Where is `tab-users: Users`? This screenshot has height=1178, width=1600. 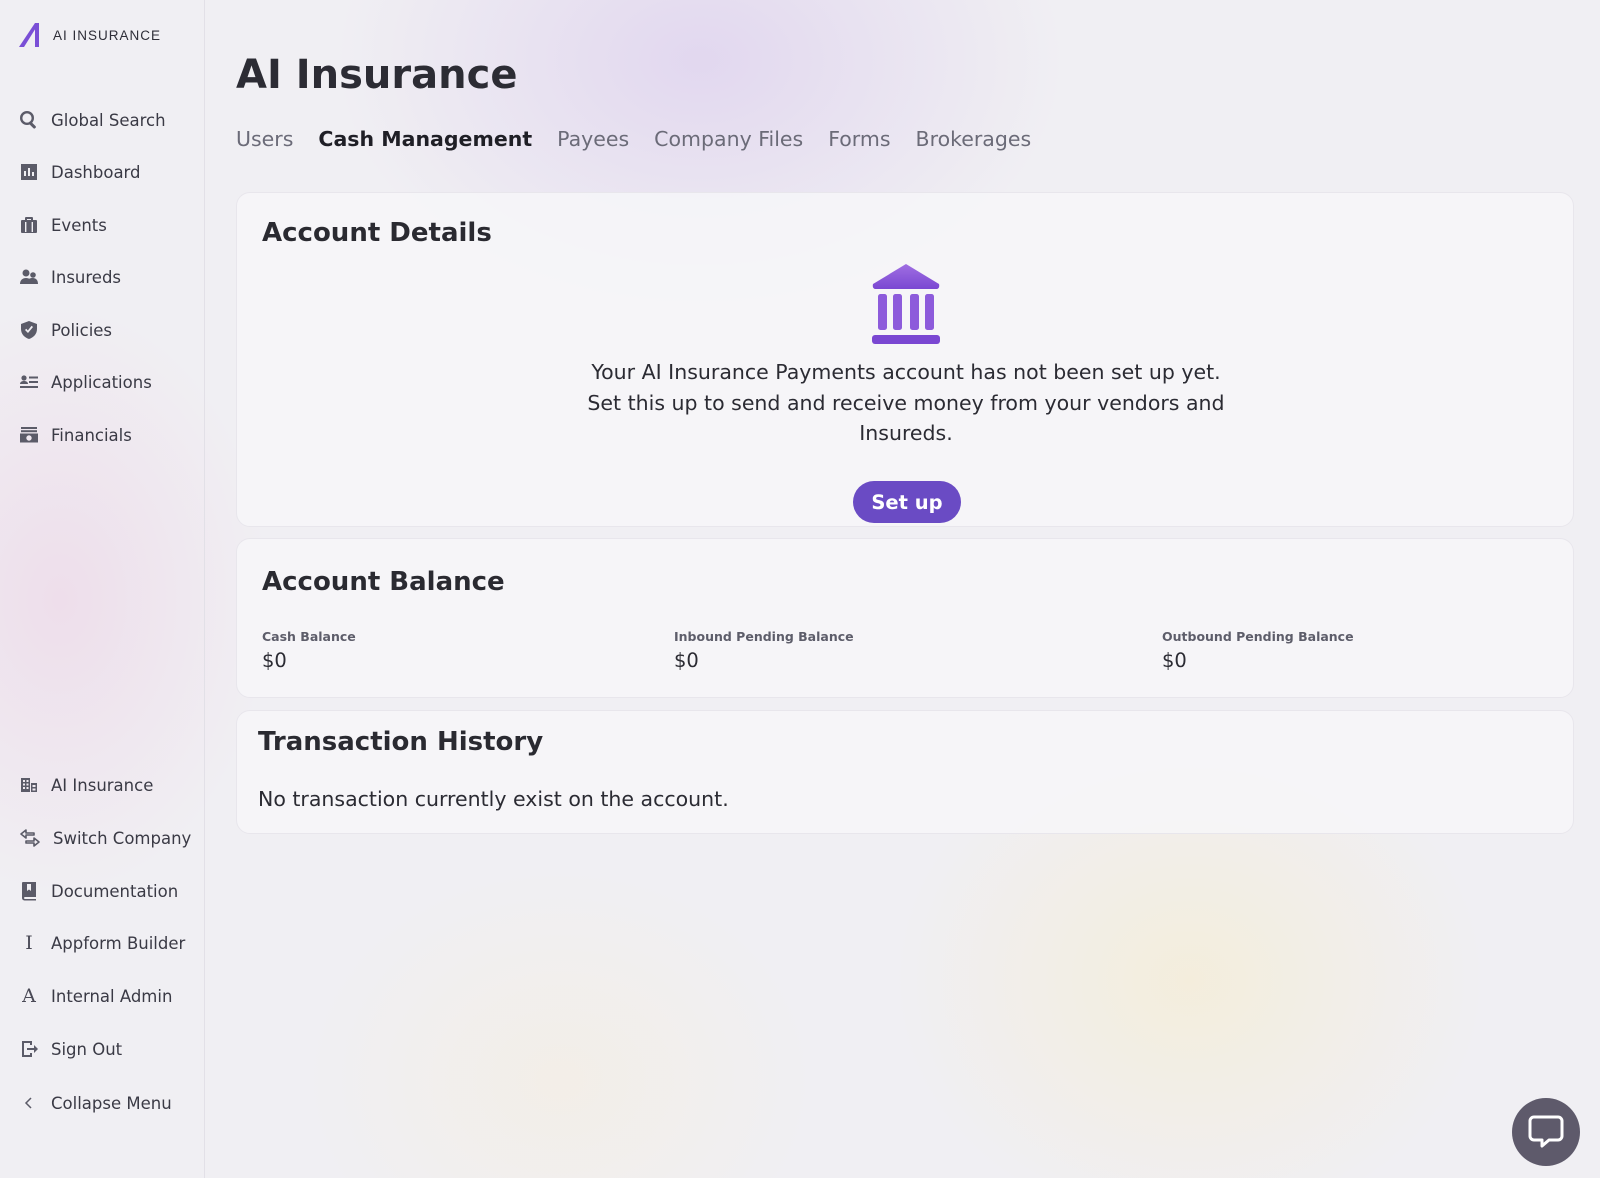
tab-users: Users is located at coordinates (264, 139).